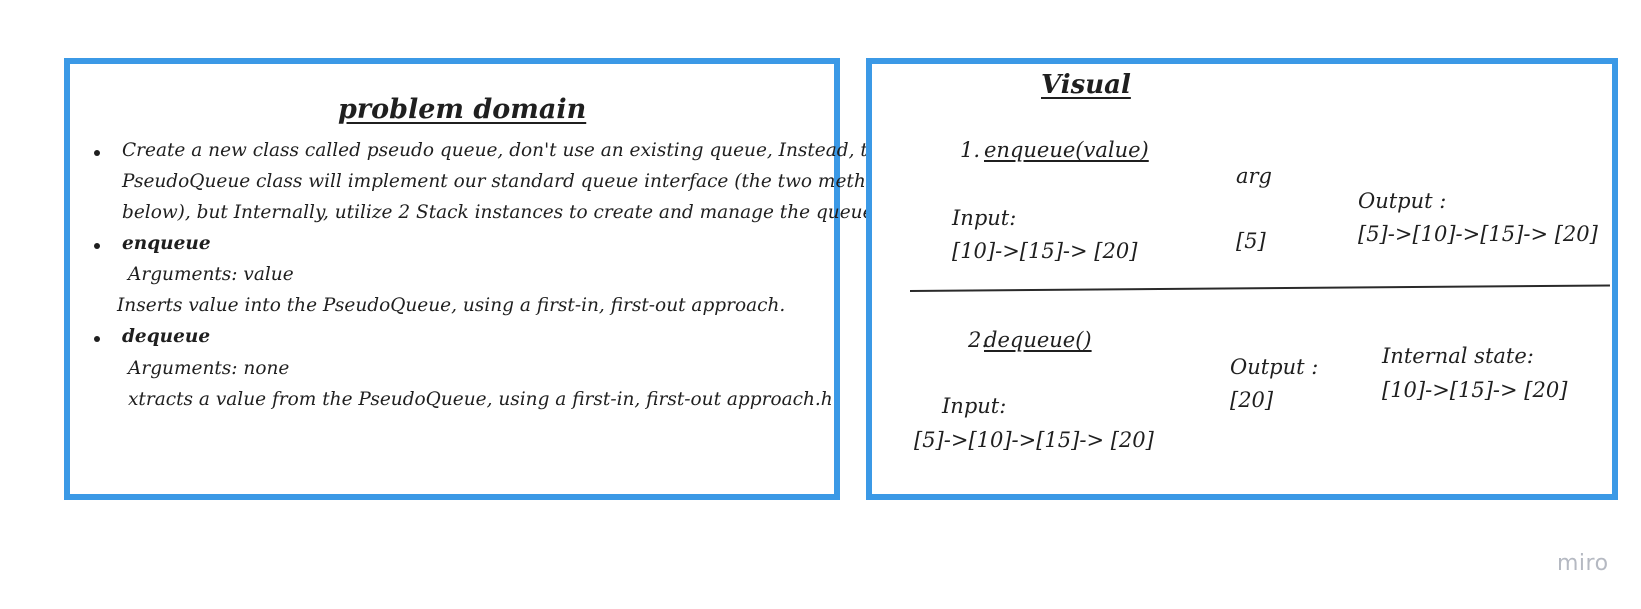 This screenshot has width=1641, height=609. Describe the element at coordinates (97, 339) in the screenshot. I see `bullet-dequeue` at that location.